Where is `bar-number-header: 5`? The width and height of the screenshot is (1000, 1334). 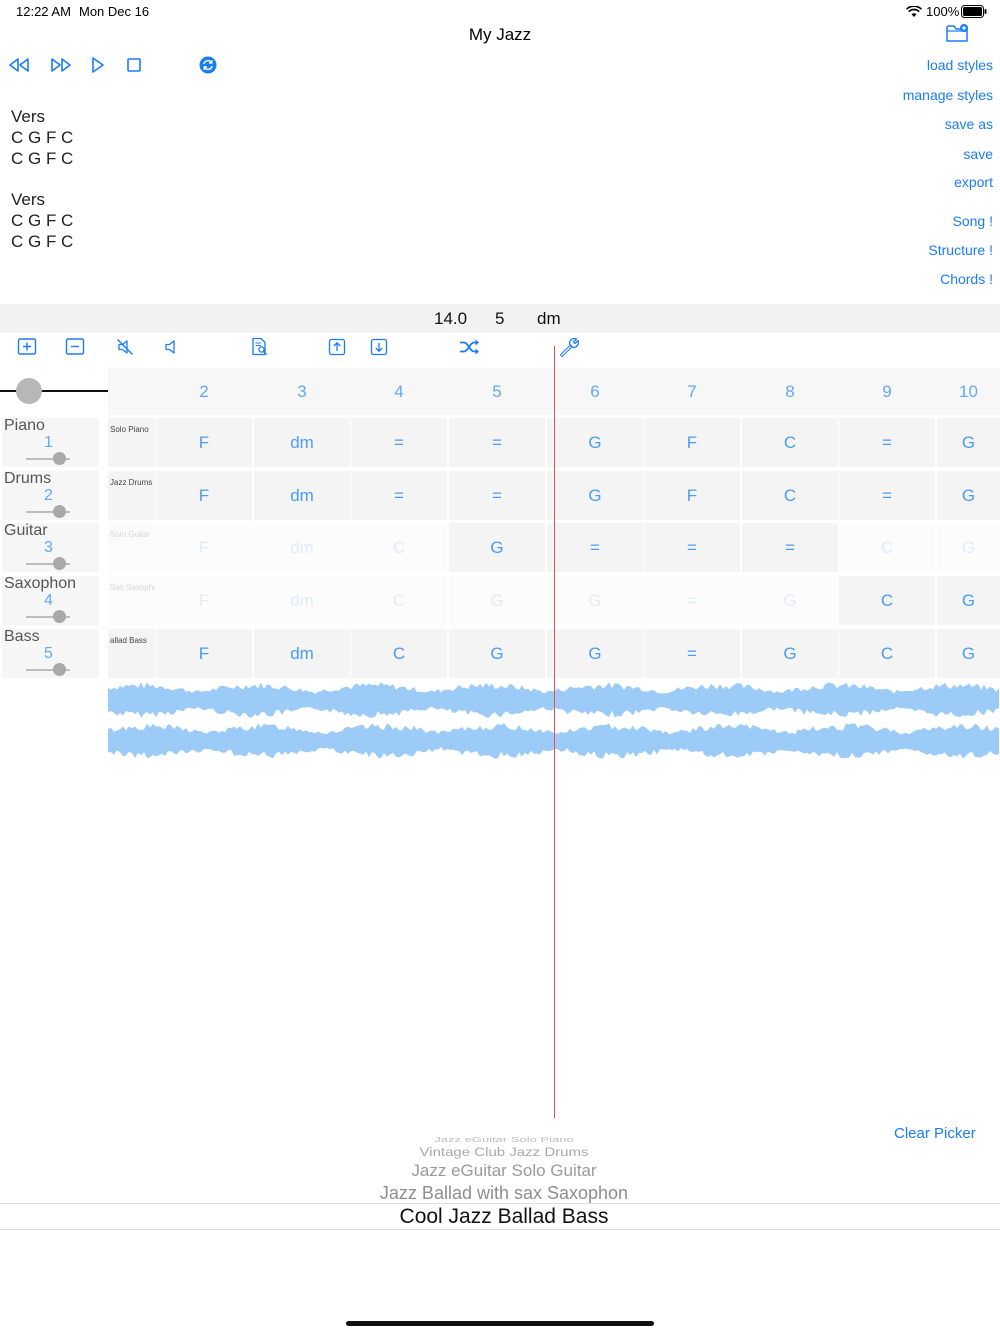 bar-number-header: 5 is located at coordinates (497, 391).